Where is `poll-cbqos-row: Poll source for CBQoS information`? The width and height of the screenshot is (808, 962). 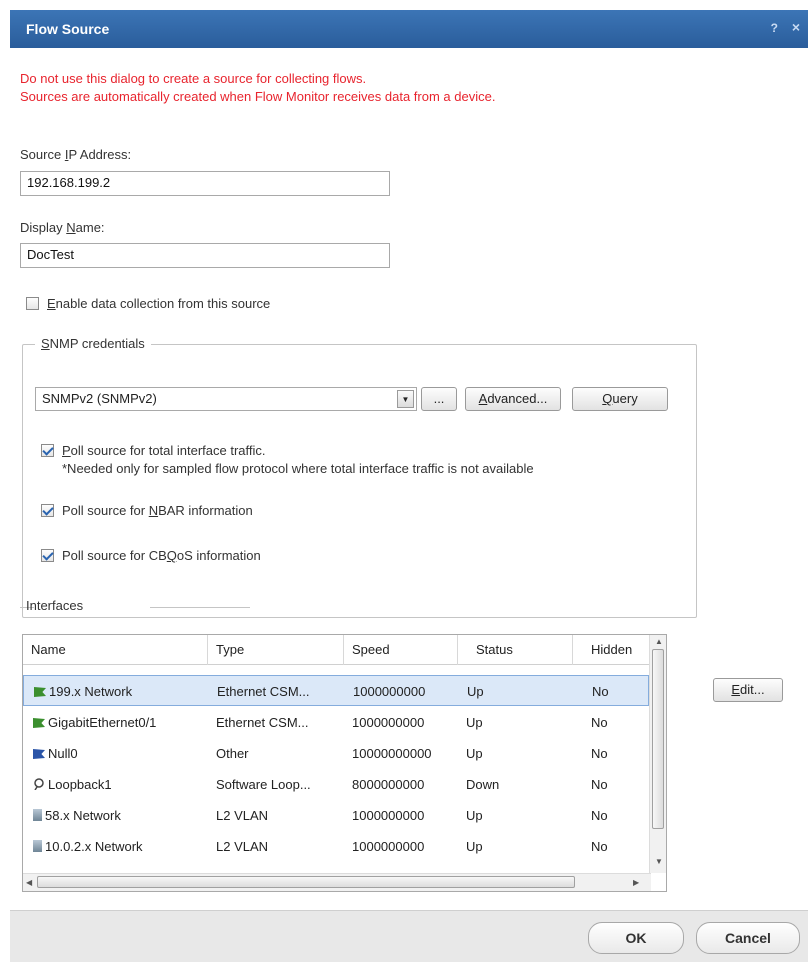
poll-cbqos-row: Poll source for CBQoS information is located at coordinates (151, 555).